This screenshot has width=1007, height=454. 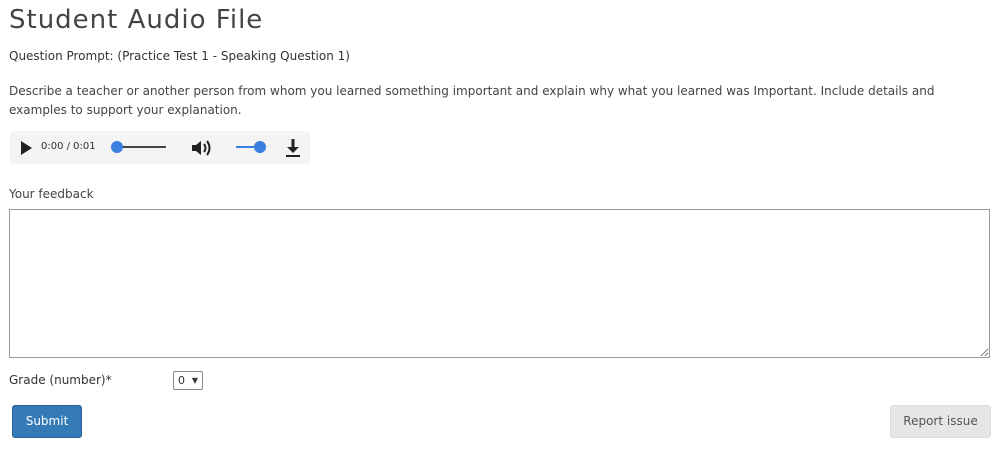 What do you see at coordinates (940, 421) in the screenshot?
I see `report-issue-button: Report issue` at bounding box center [940, 421].